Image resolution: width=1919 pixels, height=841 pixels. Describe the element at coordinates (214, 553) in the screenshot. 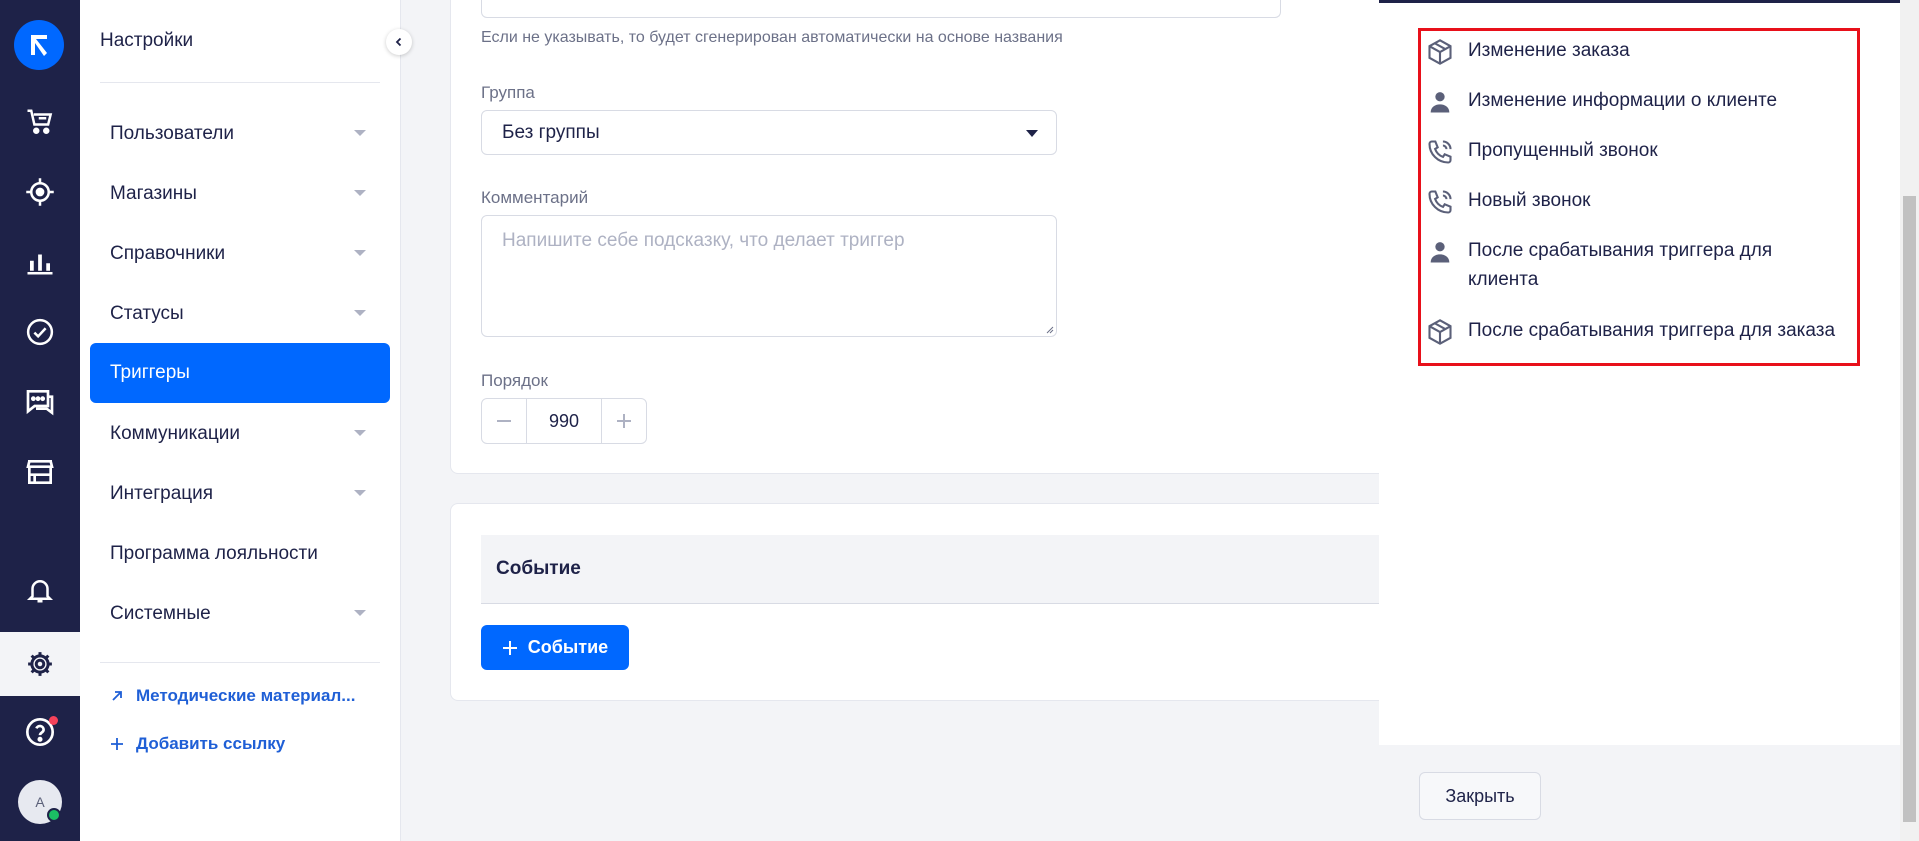

I see `sidebar-item-label: Программа лояльности` at that location.